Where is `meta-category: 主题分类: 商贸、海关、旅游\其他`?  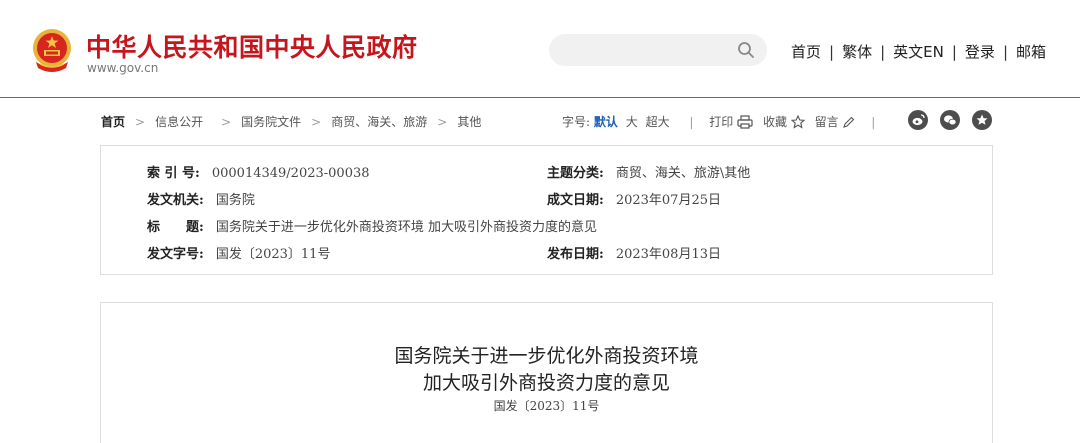
meta-category: 主题分类: 商贸、海关、旅游\其他 is located at coordinates (648, 171).